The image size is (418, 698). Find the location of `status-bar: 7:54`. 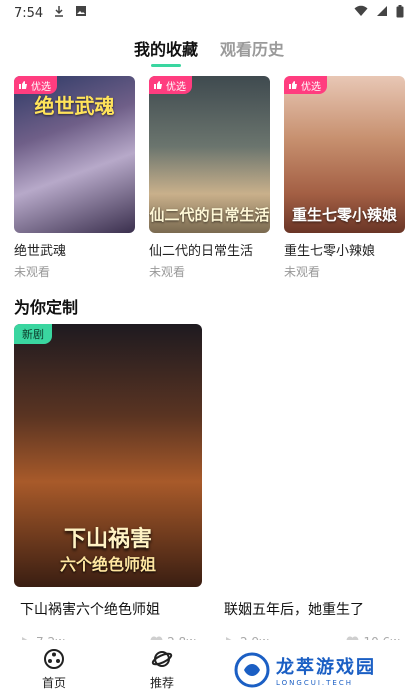

status-bar: 7:54 is located at coordinates (209, 13).